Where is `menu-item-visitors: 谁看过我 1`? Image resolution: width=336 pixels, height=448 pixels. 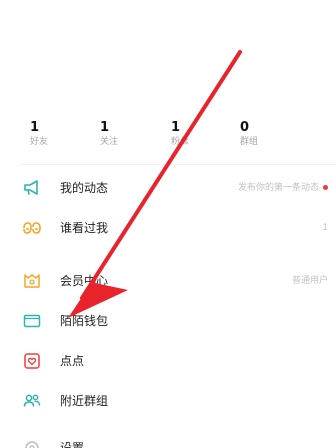
menu-item-visitors: 谁看过我 1 is located at coordinates (168, 228).